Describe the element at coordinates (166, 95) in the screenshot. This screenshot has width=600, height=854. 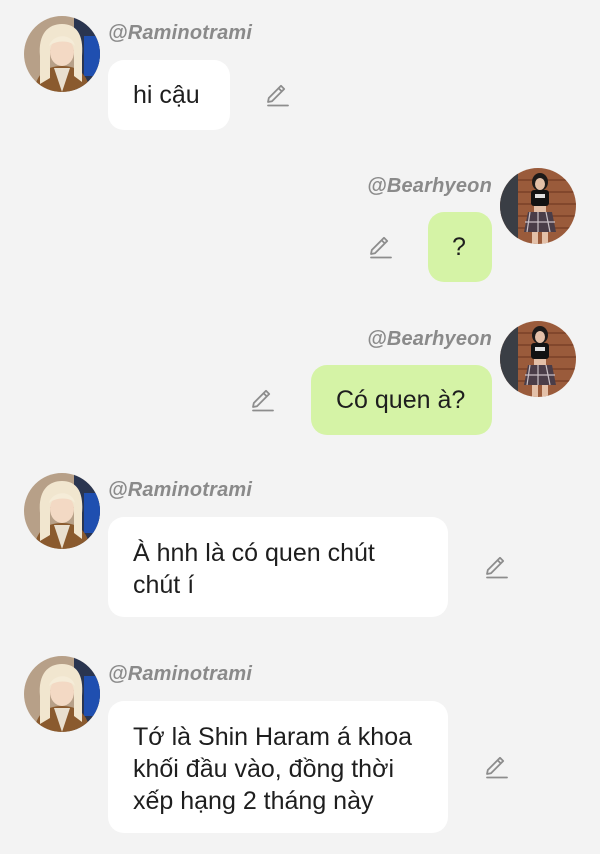
I see `message-text: hi cậu` at that location.